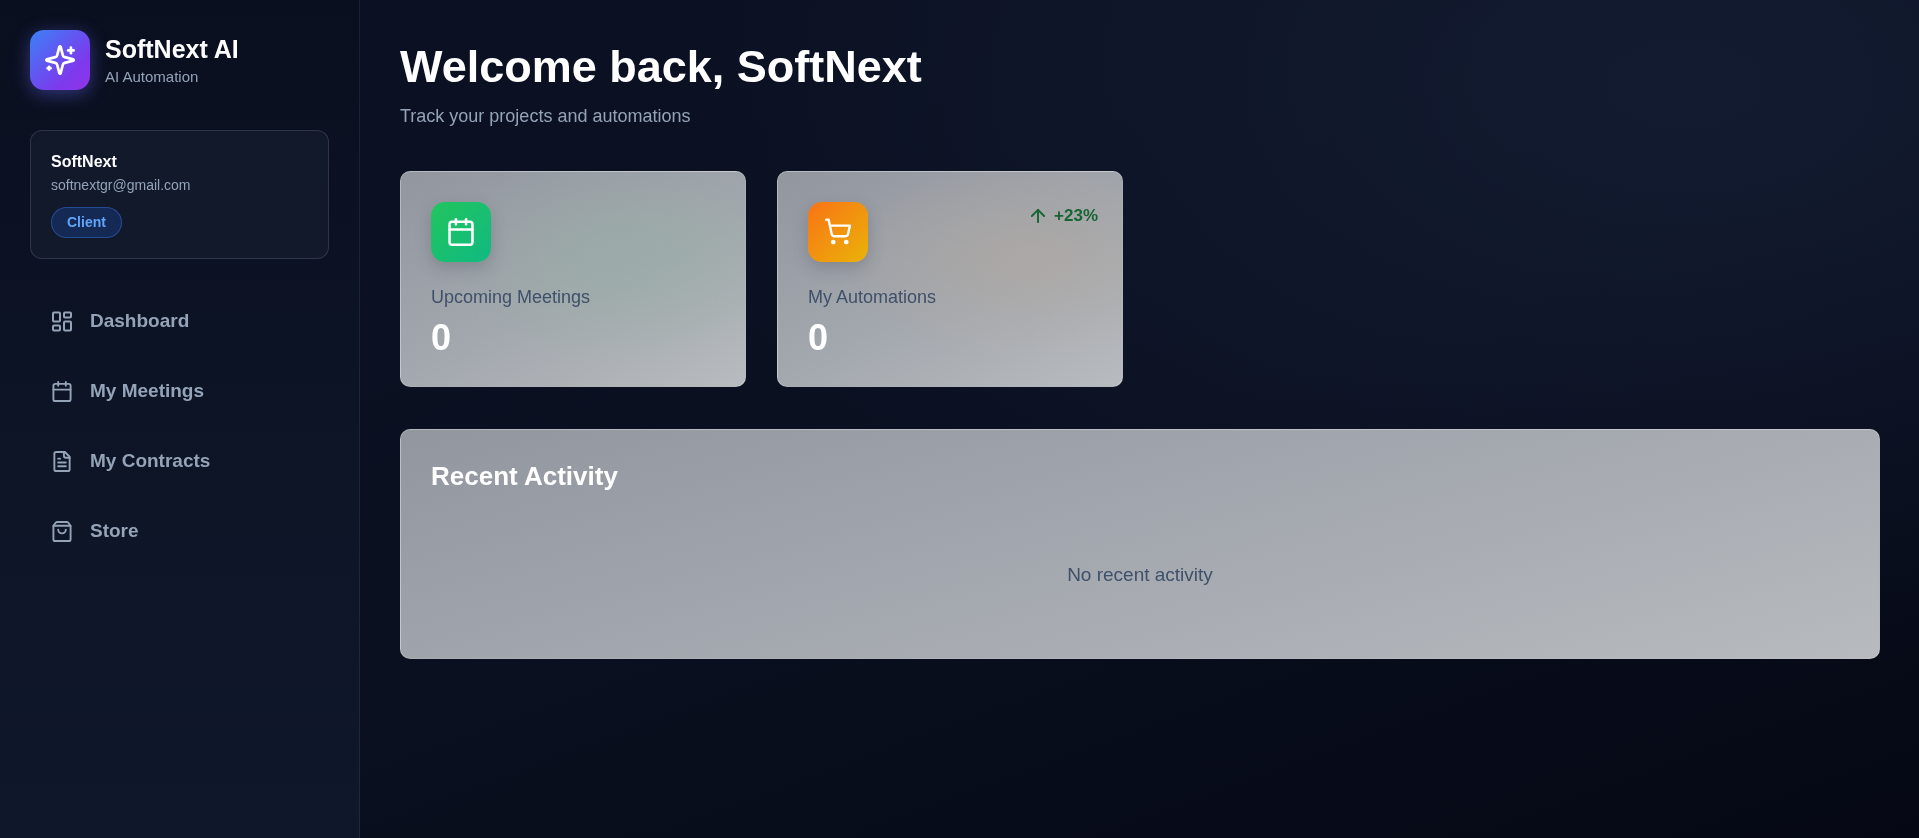  I want to click on app-name: SoftNext AI, so click(172, 49).